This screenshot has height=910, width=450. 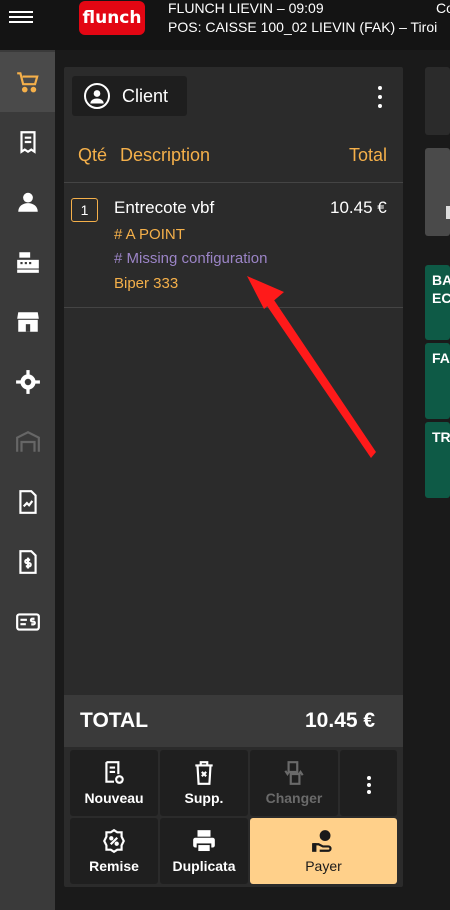 I want to click on duplicata-label: Duplicata, so click(x=204, y=866).